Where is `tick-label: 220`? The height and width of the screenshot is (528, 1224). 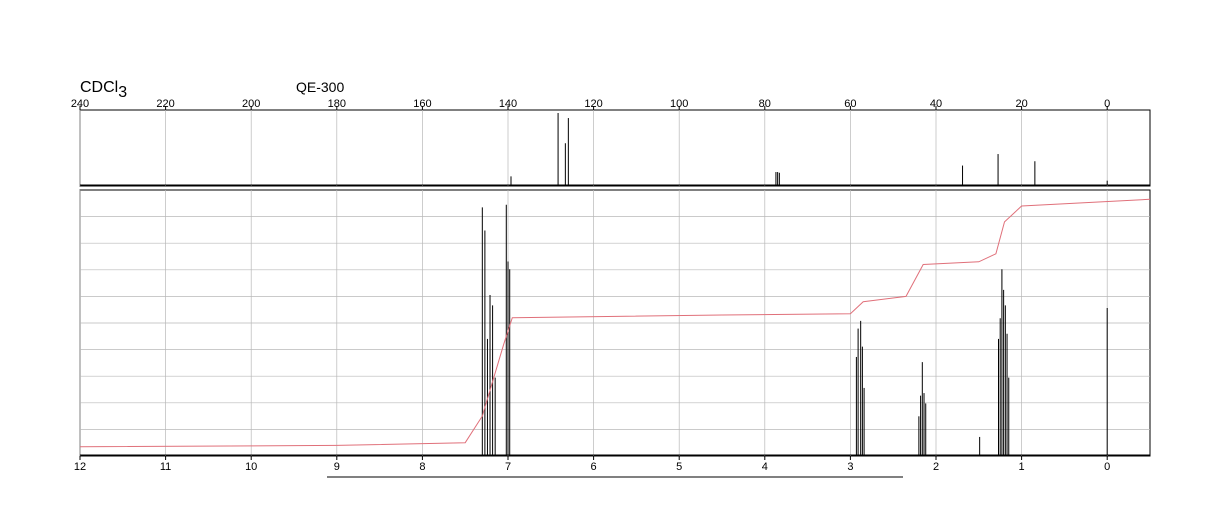 tick-label: 220 is located at coordinates (165, 104).